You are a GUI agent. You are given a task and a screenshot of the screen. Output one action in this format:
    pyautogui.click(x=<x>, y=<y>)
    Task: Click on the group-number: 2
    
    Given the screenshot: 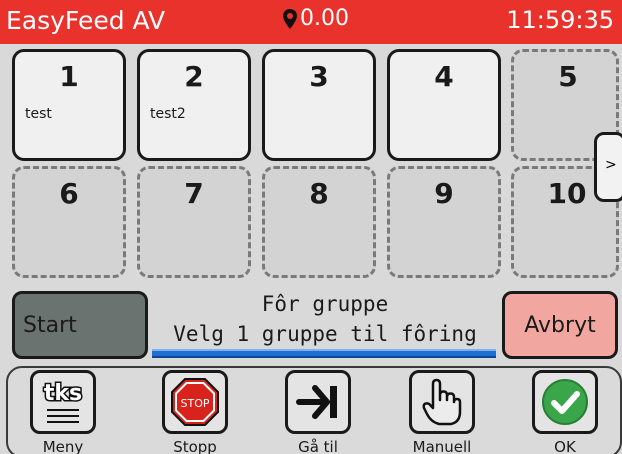 What is the action you would take?
    pyautogui.click(x=194, y=76)
    